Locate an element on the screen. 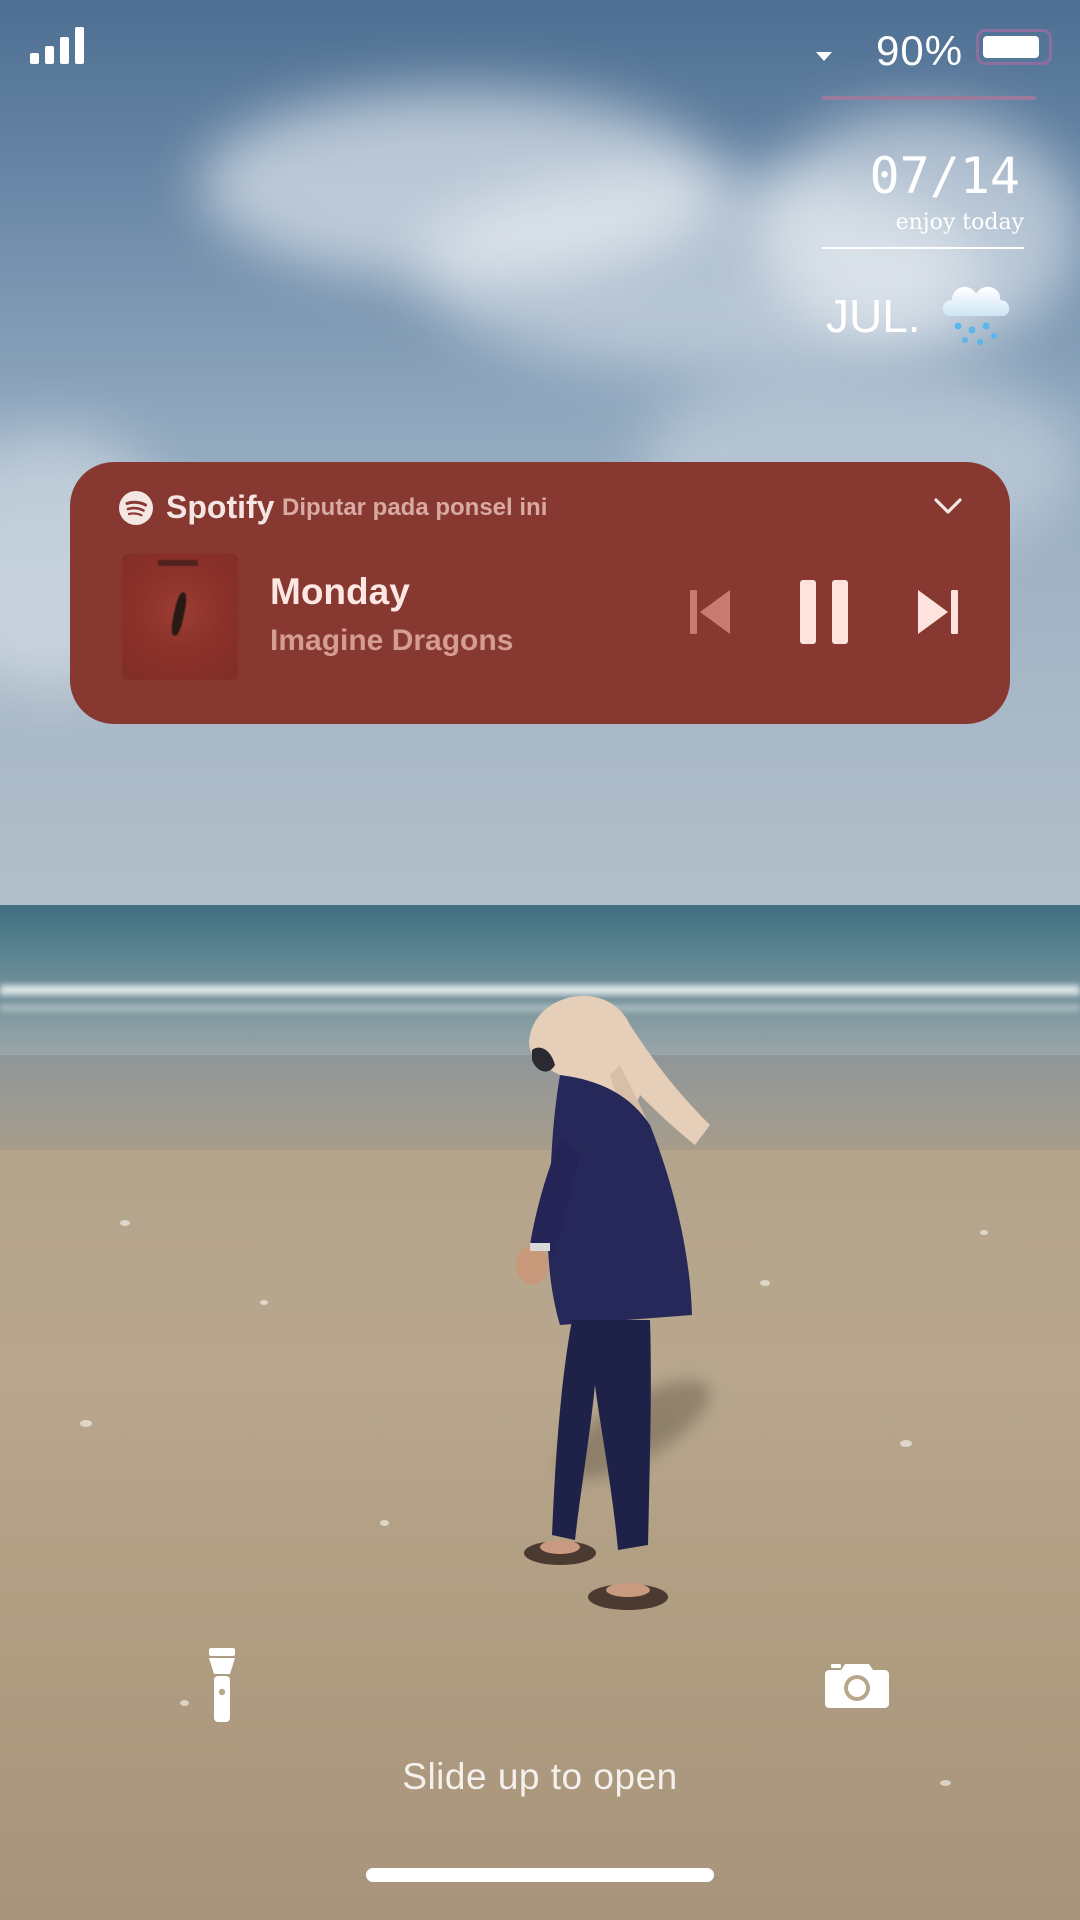 This screenshot has width=1080, height=1920. battery-icon is located at coordinates (1014, 47).